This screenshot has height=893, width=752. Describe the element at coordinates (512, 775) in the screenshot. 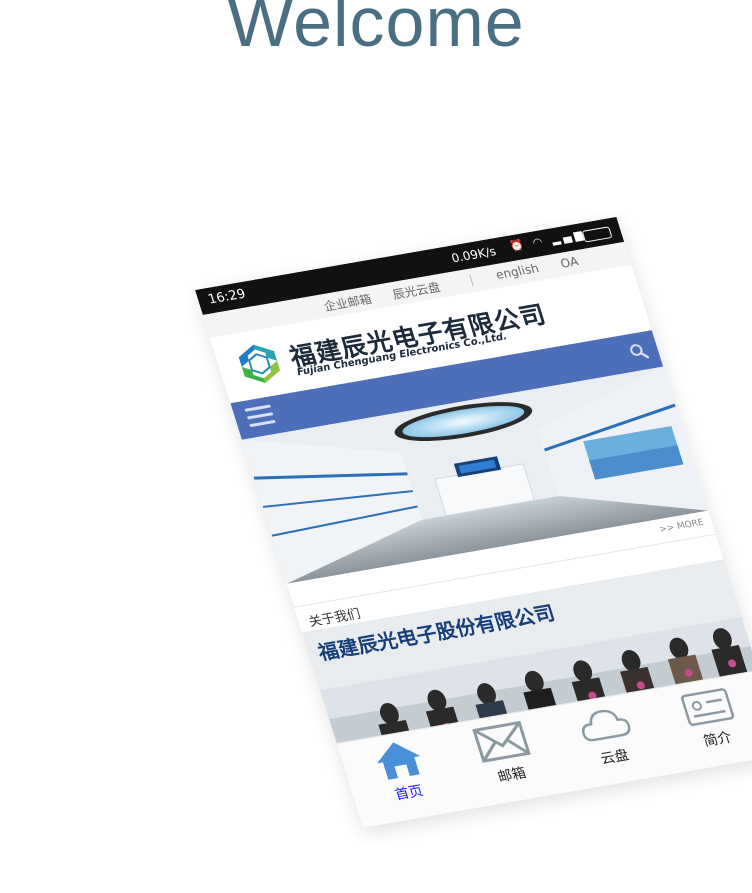

I see `tab-mail-label: 邮箱` at that location.